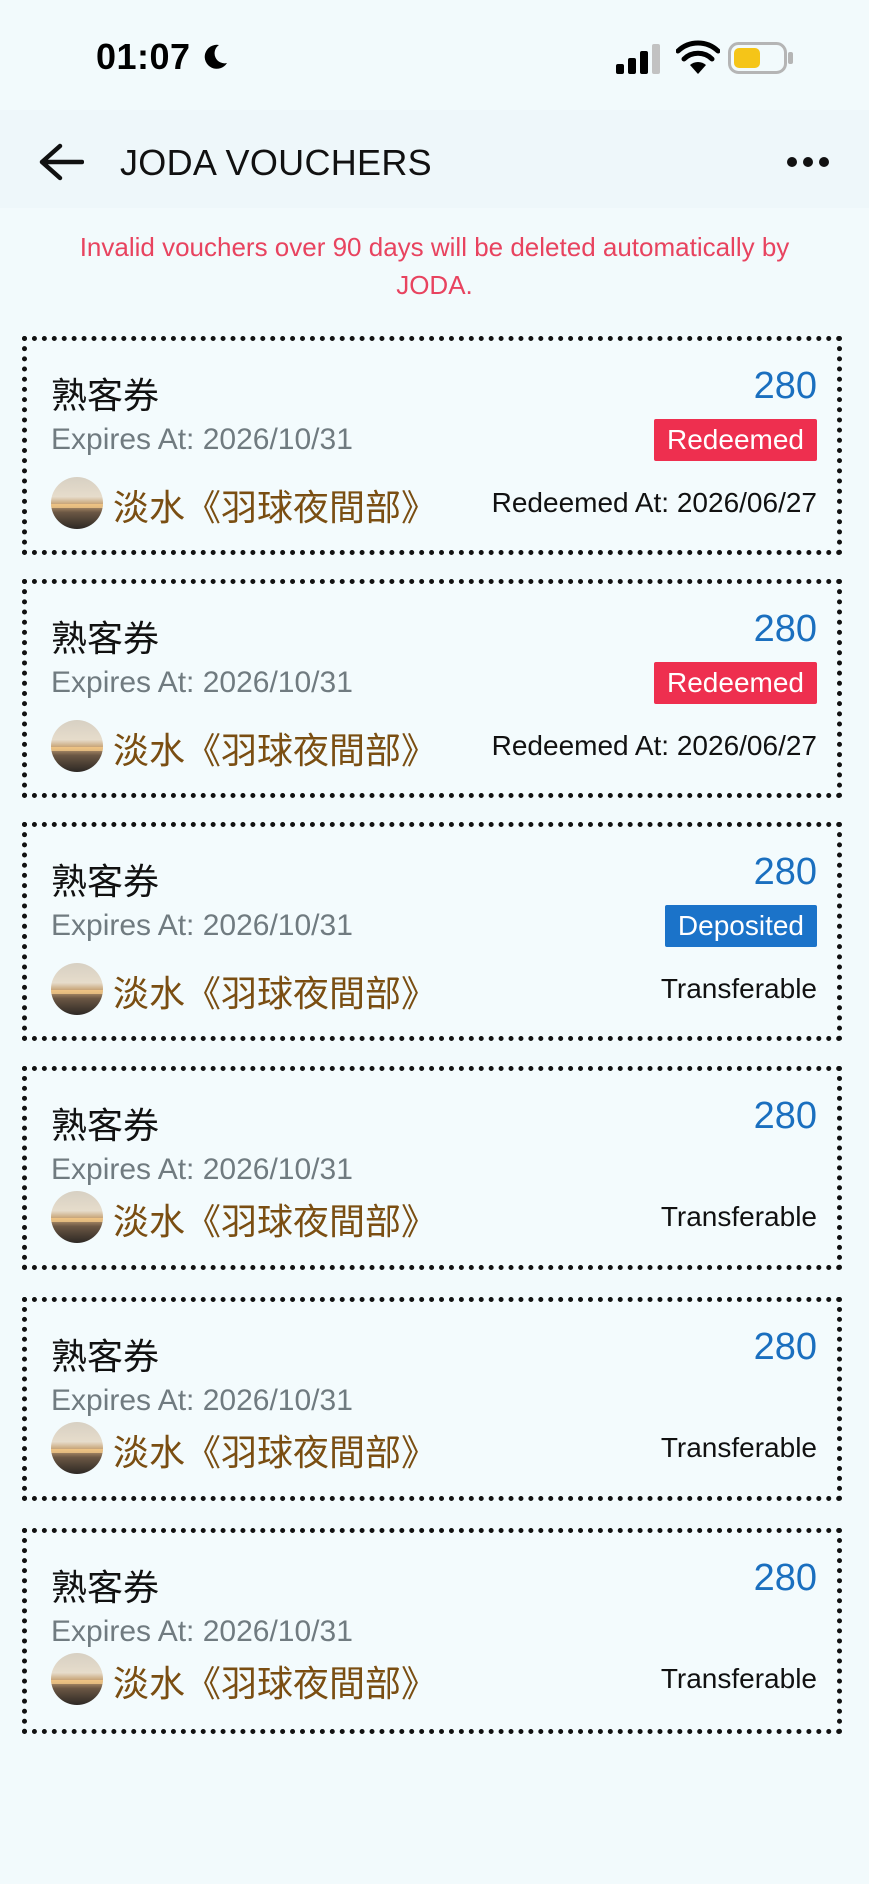 This screenshot has height=1884, width=869. Describe the element at coordinates (434, 55) in the screenshot. I see `status-bar: 01:07` at that location.